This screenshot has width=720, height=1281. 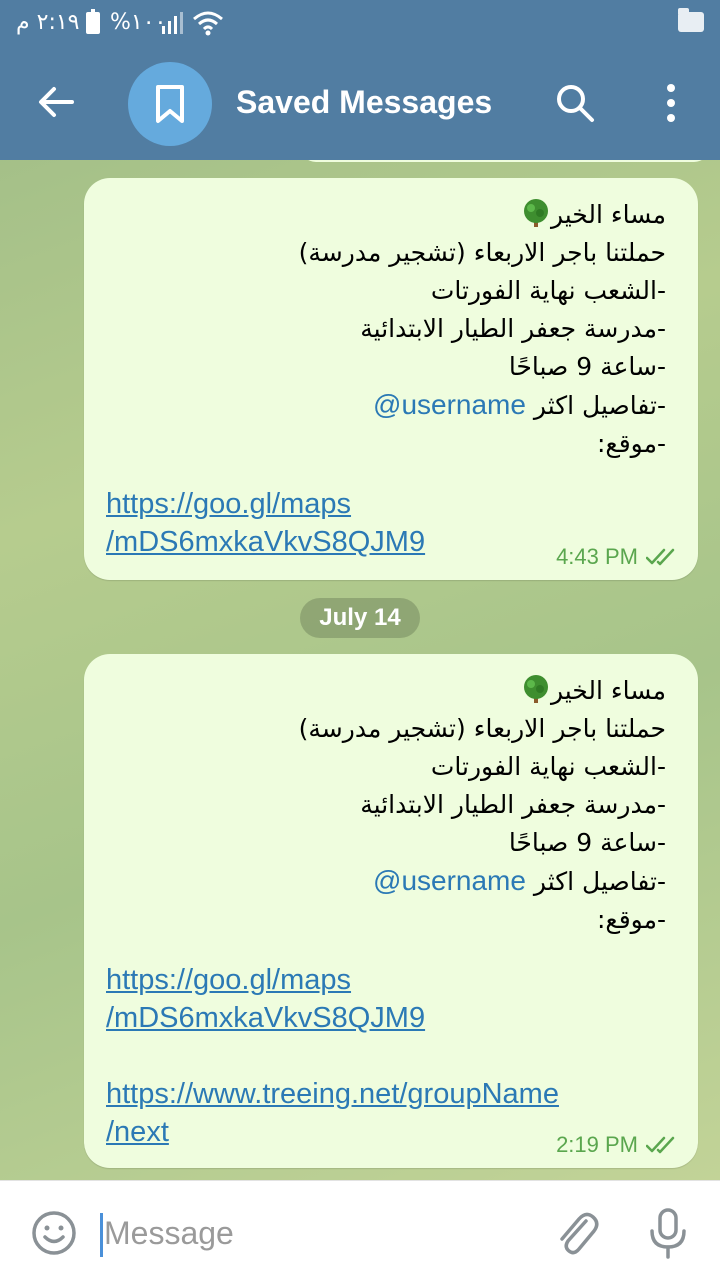 I want to click on message-time: 2:19 PM, so click(x=597, y=1144).